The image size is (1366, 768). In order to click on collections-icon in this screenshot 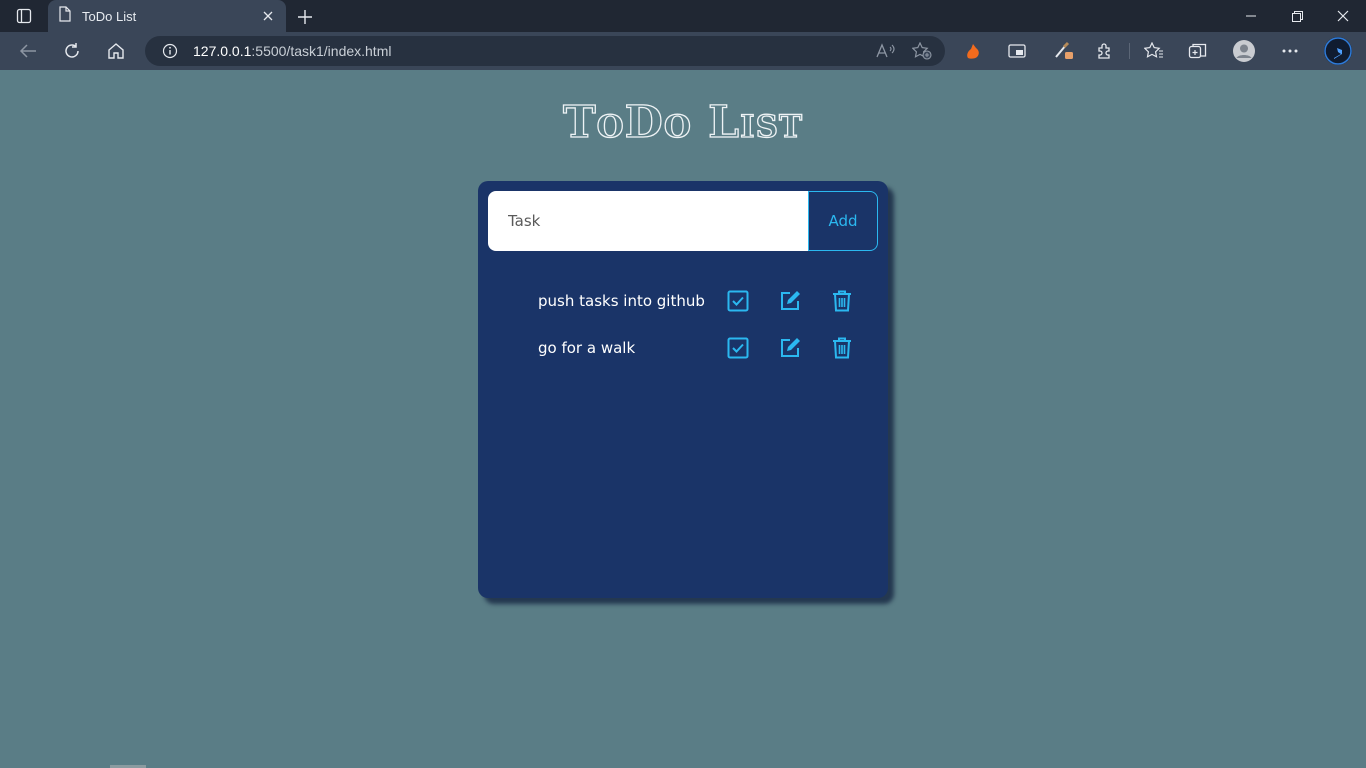, I will do `click(1198, 51)`.